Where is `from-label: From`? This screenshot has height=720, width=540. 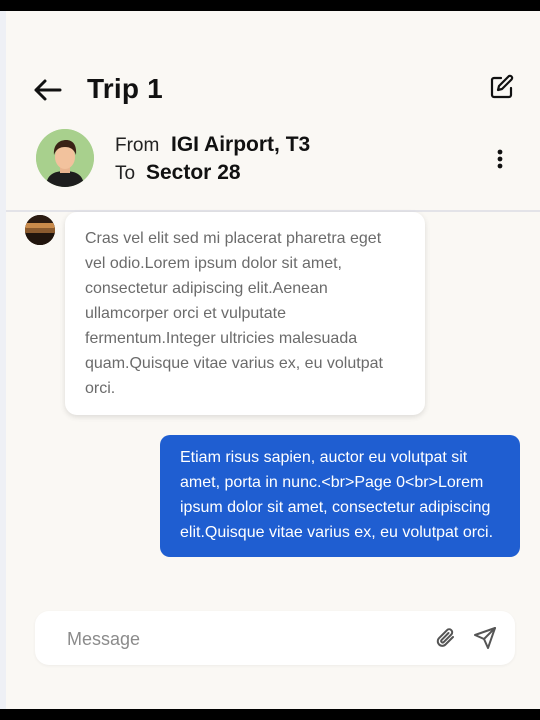
from-label: From is located at coordinates (137, 145).